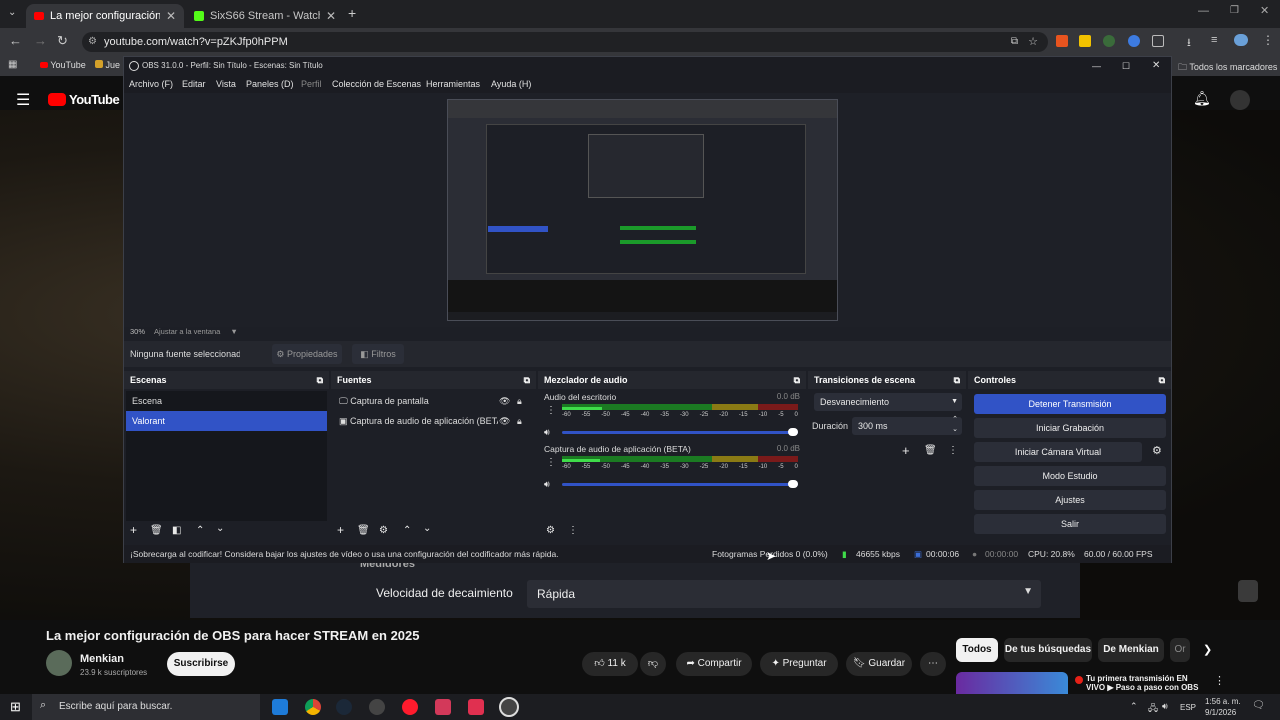  Describe the element at coordinates (955, 425) in the screenshot. I see `stepper-icon: ⌃ ⌄` at that location.